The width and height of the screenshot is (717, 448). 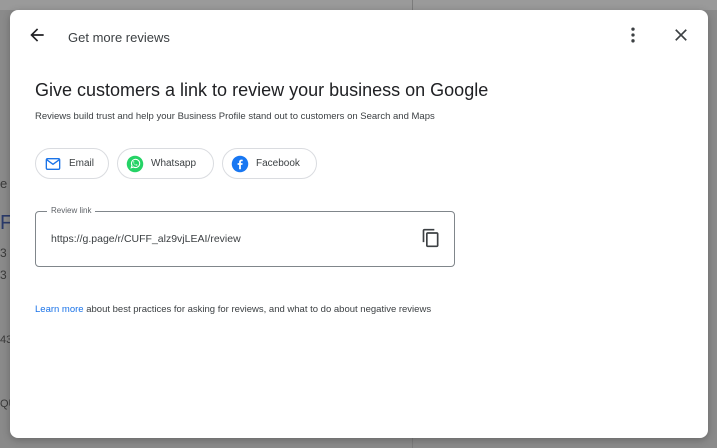 I want to click on learn-more-link: Learn more, so click(x=59, y=309).